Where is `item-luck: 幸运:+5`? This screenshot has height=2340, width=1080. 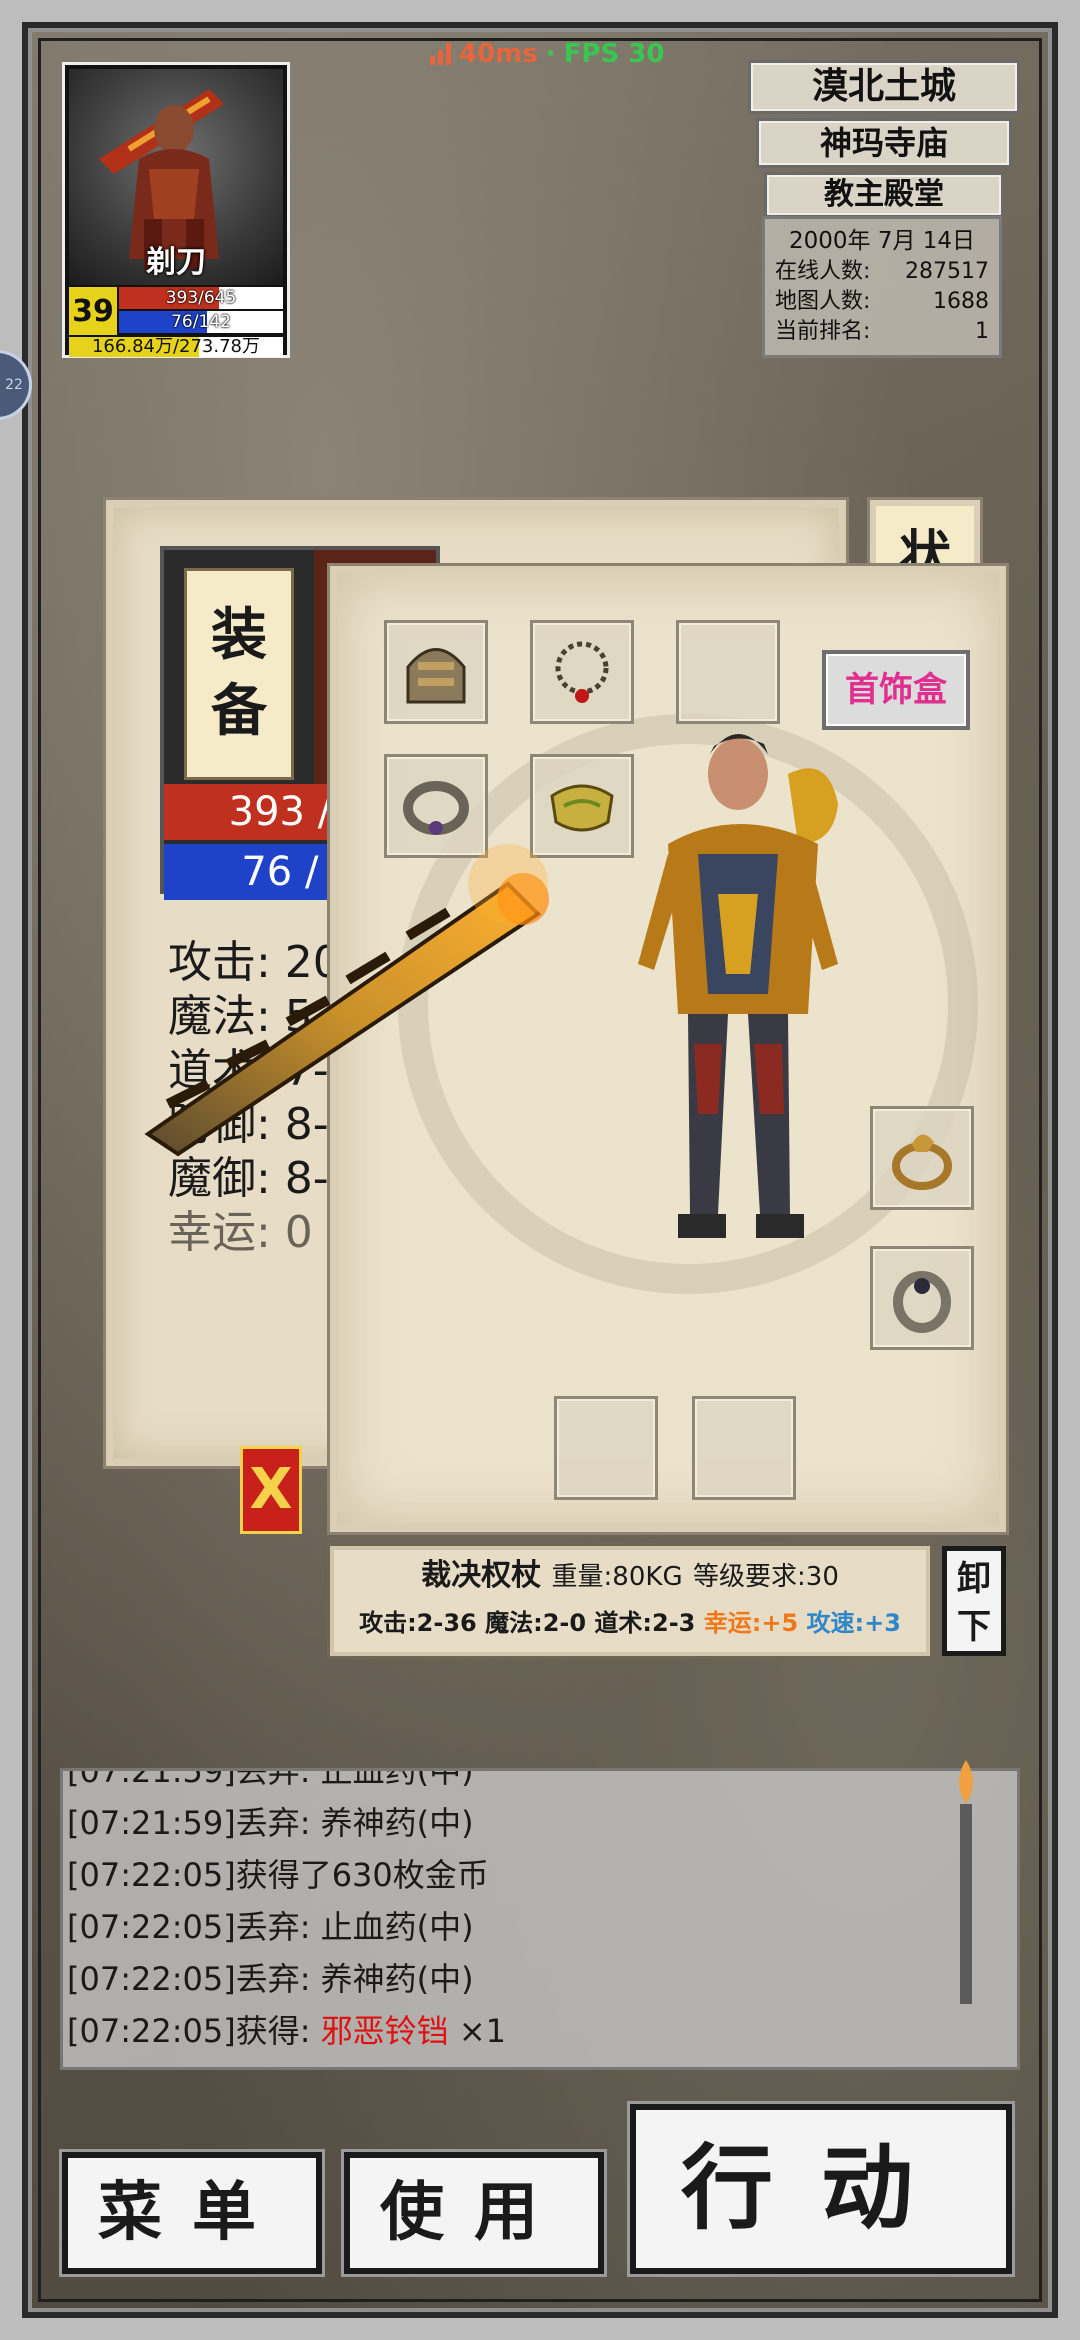
item-luck: 幸运:+5 is located at coordinates (751, 1623).